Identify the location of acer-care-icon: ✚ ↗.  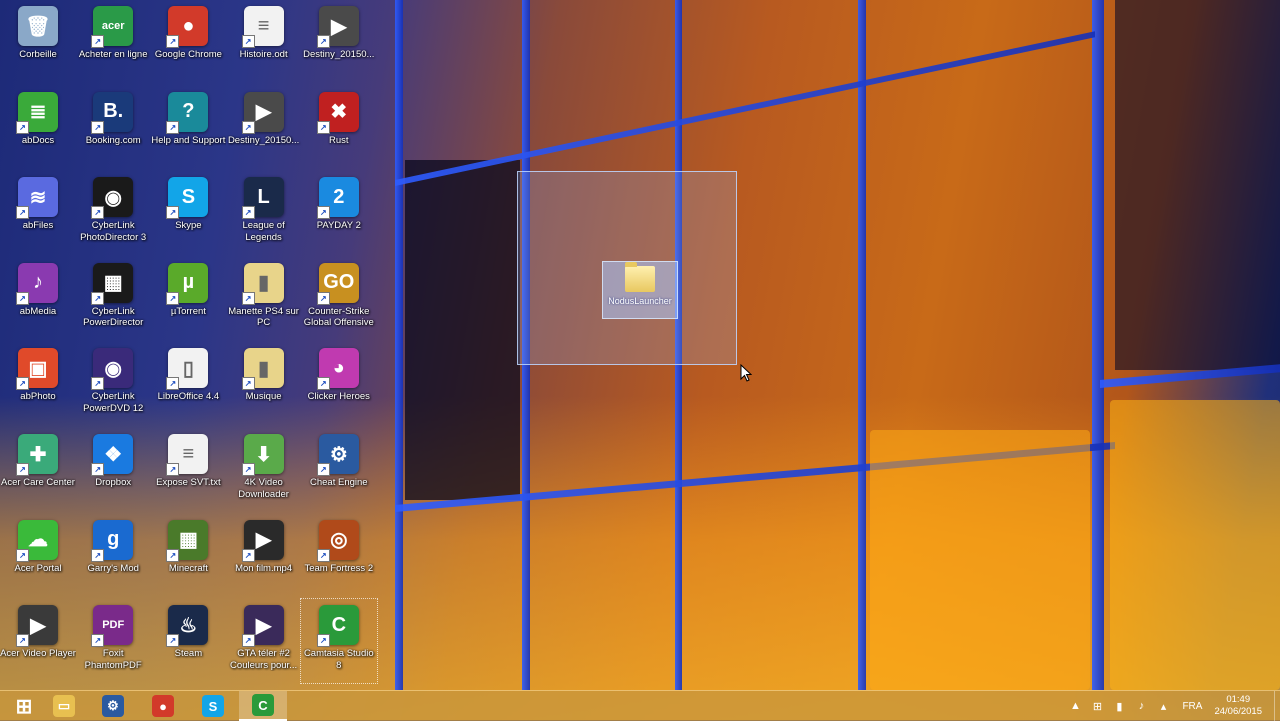
(37, 455).